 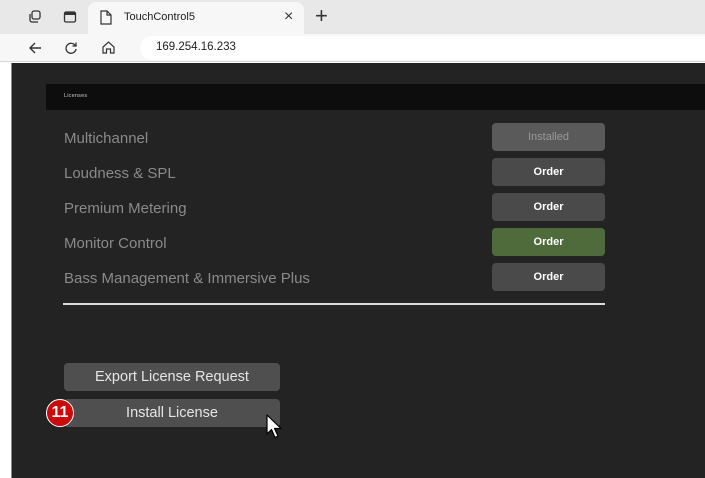 I want to click on step-badge: 11, so click(x=60, y=413).